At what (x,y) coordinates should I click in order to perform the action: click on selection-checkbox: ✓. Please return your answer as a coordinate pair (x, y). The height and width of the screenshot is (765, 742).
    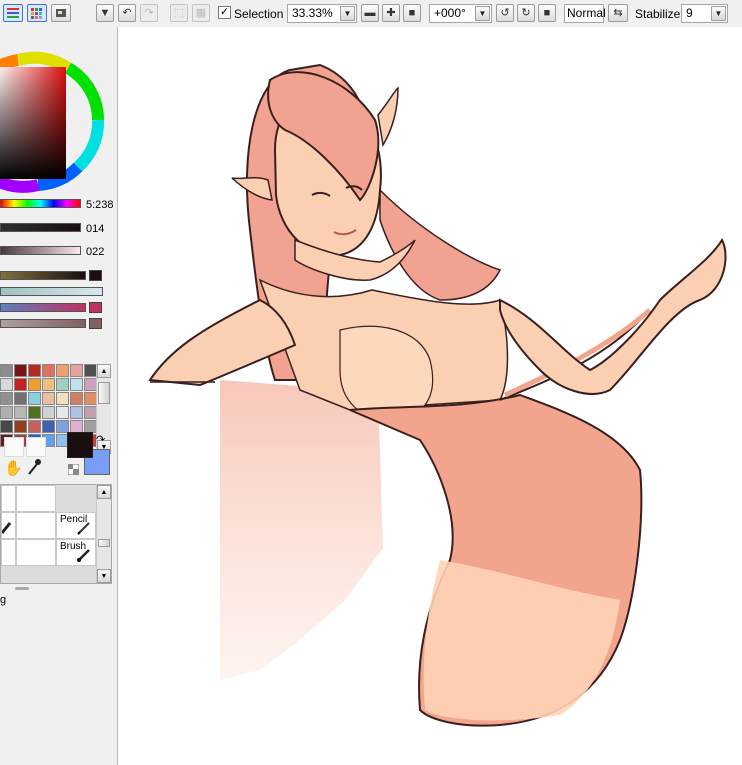
    Looking at the image, I should click on (224, 12).